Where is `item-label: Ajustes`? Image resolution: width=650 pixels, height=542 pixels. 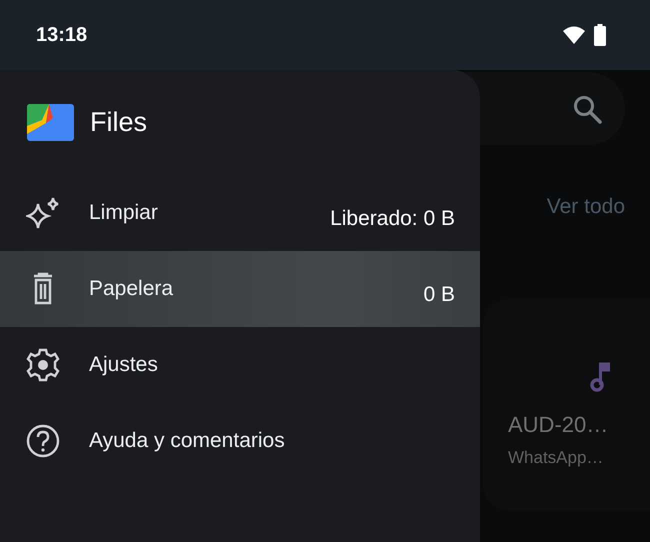
item-label: Ajustes is located at coordinates (124, 365).